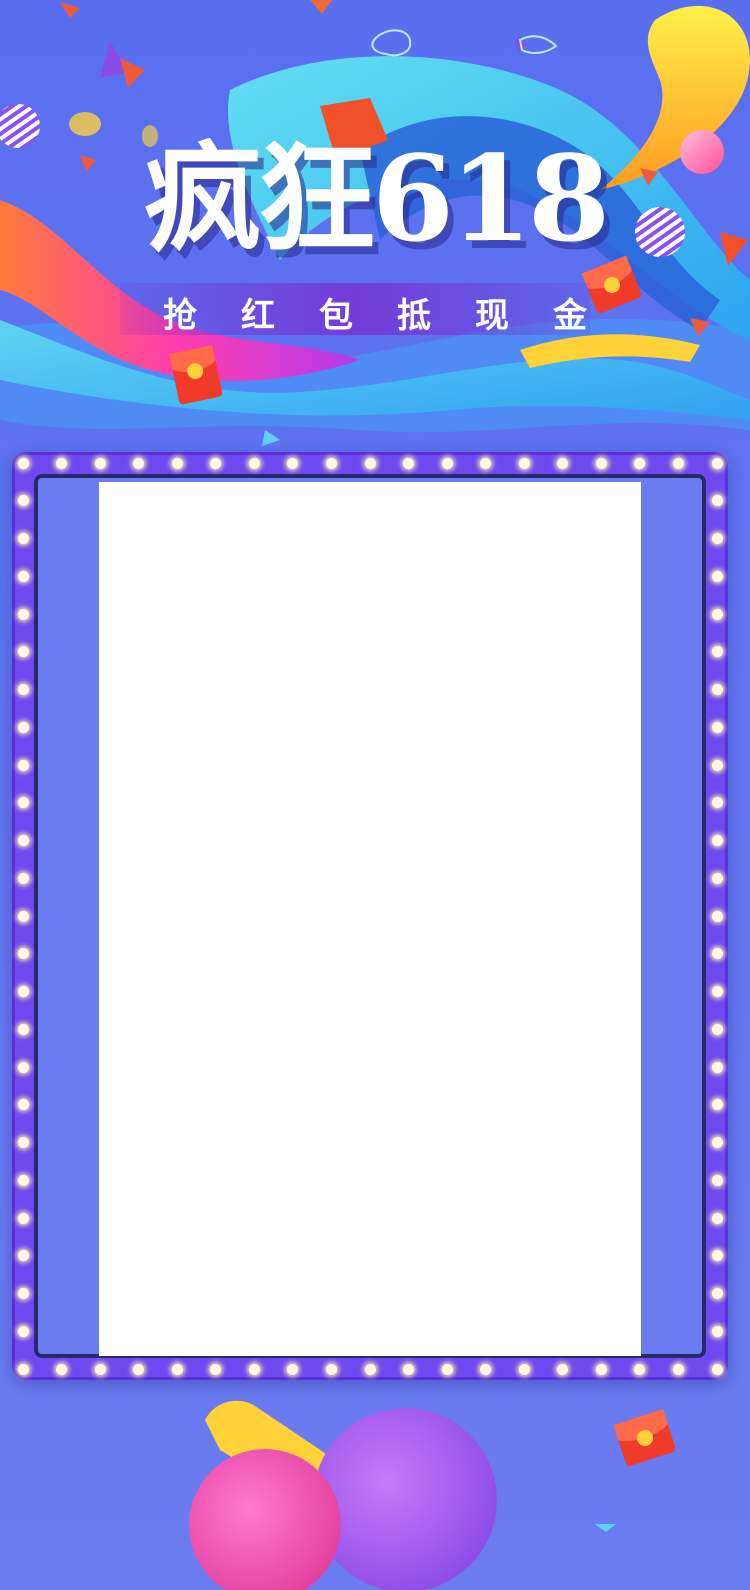 This screenshot has height=1590, width=750. I want to click on page-title: 疯狂618, so click(376, 198).